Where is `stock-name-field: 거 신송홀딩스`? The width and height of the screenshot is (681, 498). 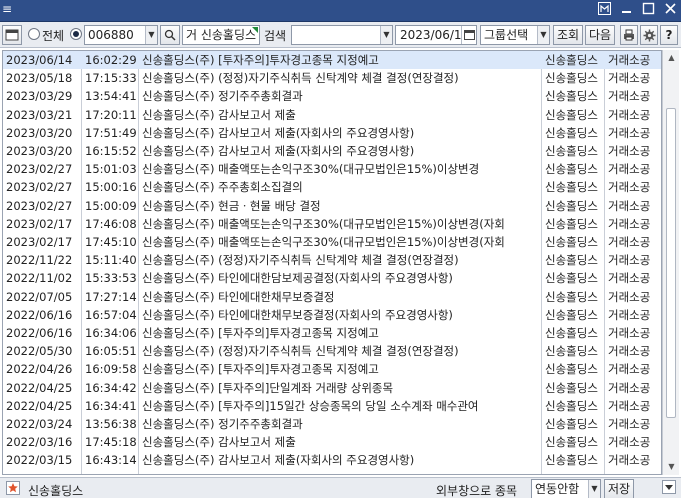
stock-name-field: 거 신송홀딩스 is located at coordinates (221, 35).